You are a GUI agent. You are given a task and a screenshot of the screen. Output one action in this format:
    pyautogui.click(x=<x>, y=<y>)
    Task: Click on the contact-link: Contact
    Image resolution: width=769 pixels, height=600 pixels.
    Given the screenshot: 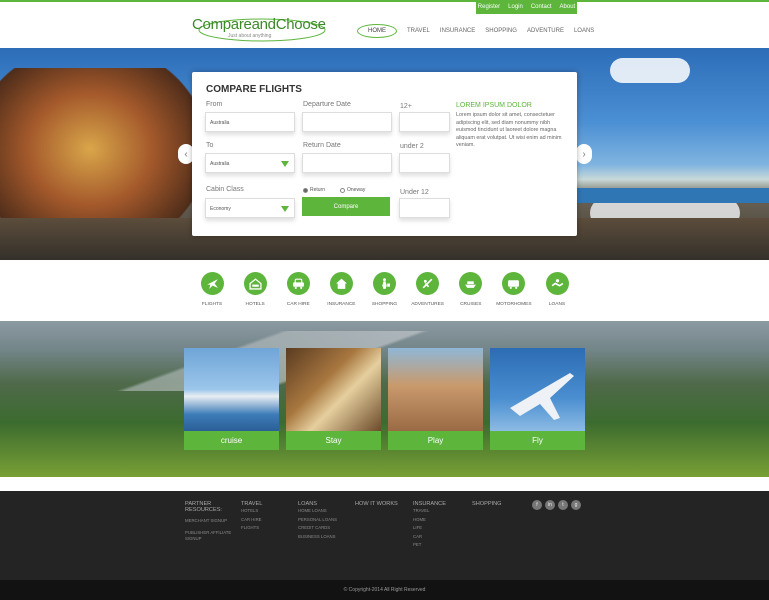 What is the action you would take?
    pyautogui.click(x=541, y=7)
    